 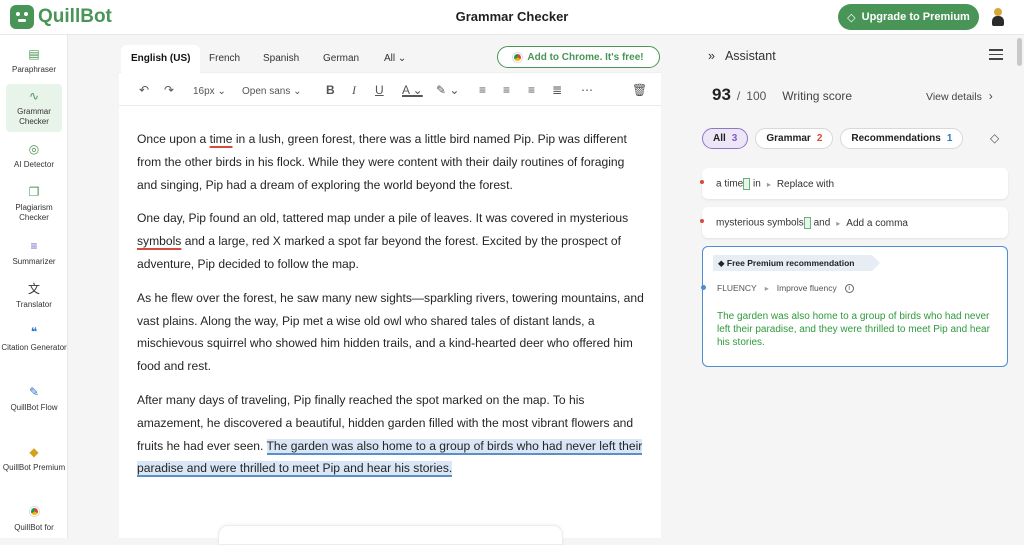 I want to click on add-to-chrome-label: Add to Chrome. It's free!, so click(x=585, y=57).